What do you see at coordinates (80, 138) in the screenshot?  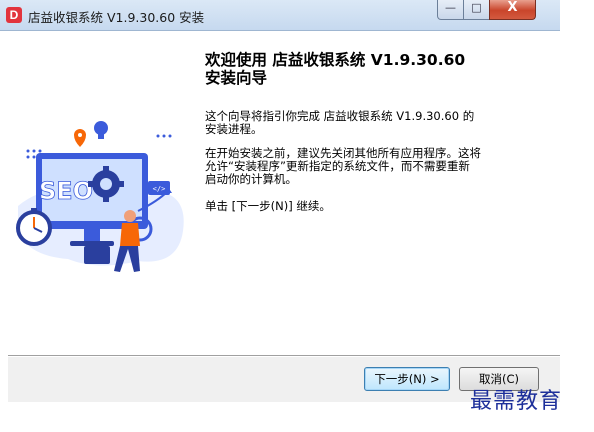 I see `location-pin-icon` at bounding box center [80, 138].